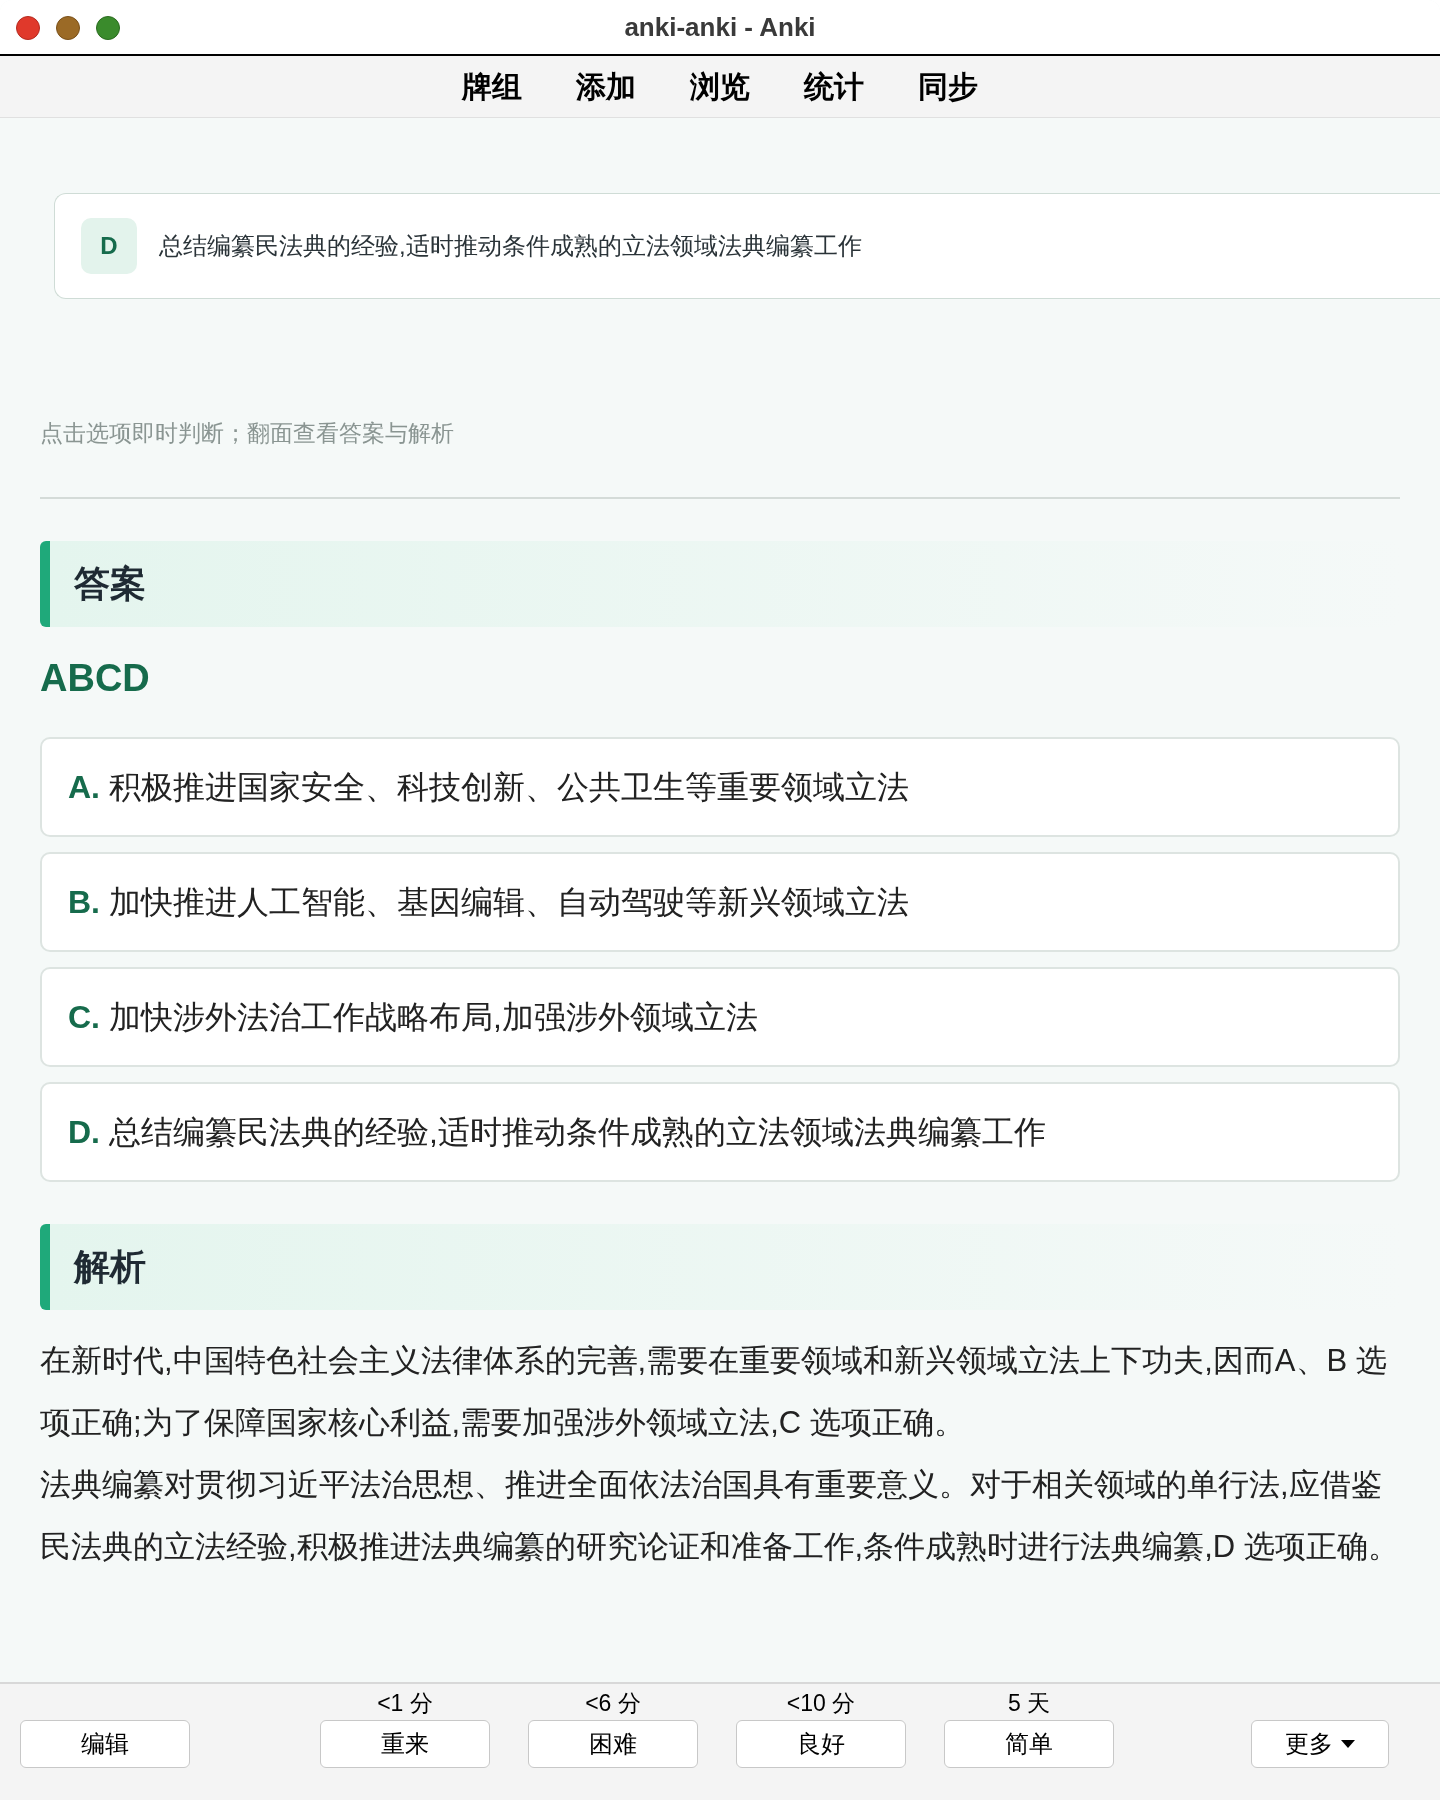 The width and height of the screenshot is (1440, 1800). I want to click on option-card: D 总结编纂民法典的经验,适时推动条件成熟的立法领域法典编纂工作, so click(747, 246).